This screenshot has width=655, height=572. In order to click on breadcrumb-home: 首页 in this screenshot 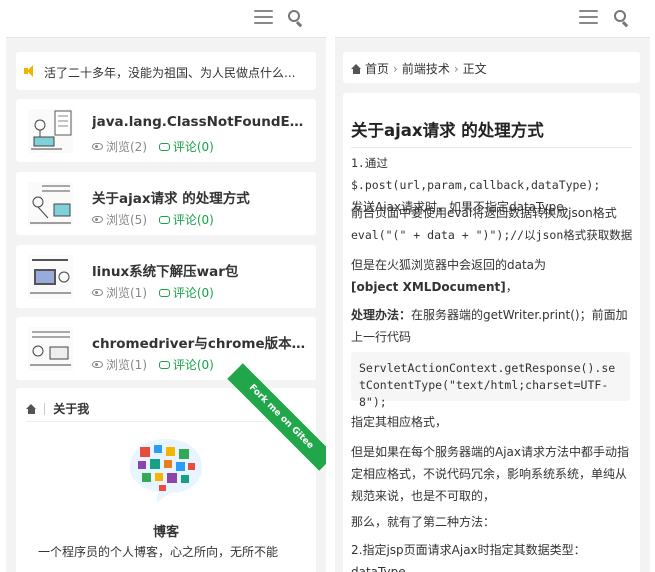, I will do `click(377, 69)`.